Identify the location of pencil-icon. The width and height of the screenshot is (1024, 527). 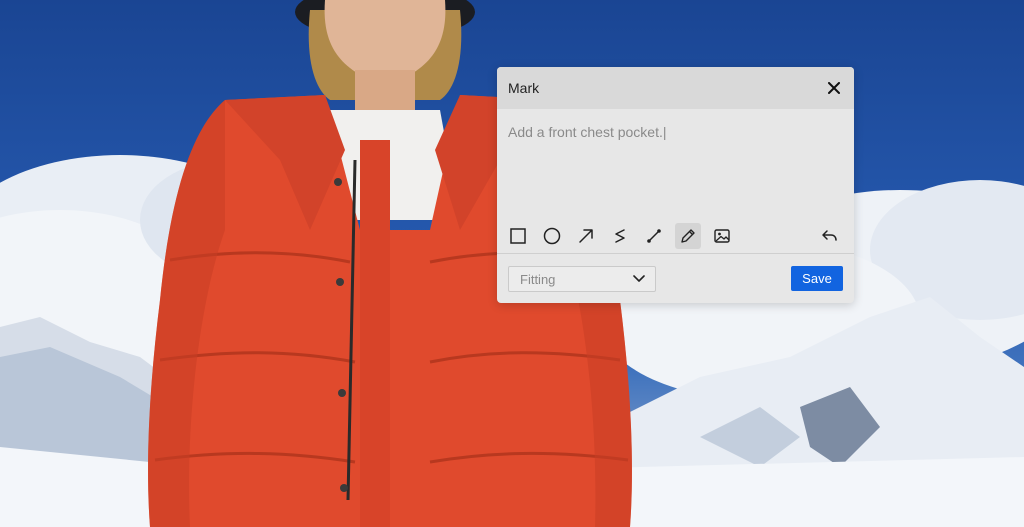
(688, 236).